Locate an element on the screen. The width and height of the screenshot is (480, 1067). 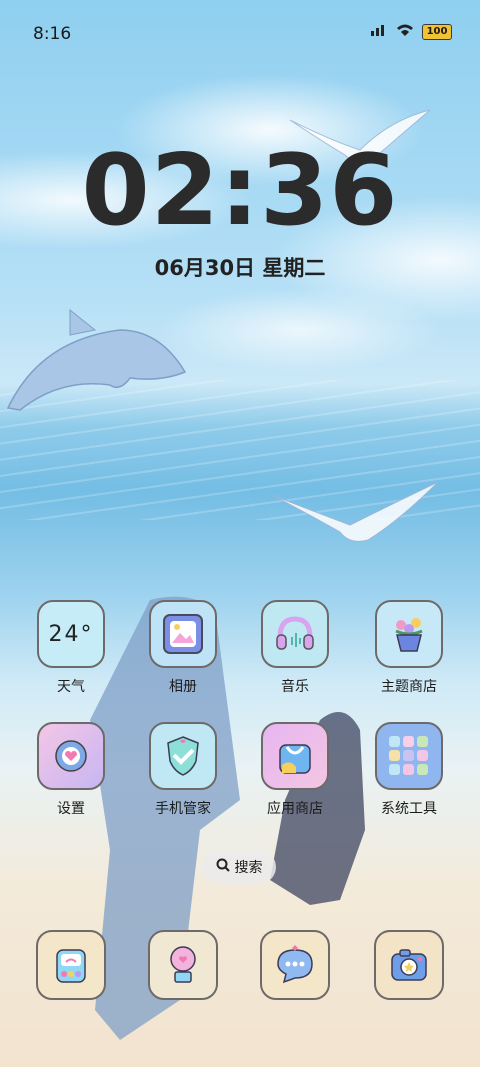
phone-icon is located at coordinates (71, 965).